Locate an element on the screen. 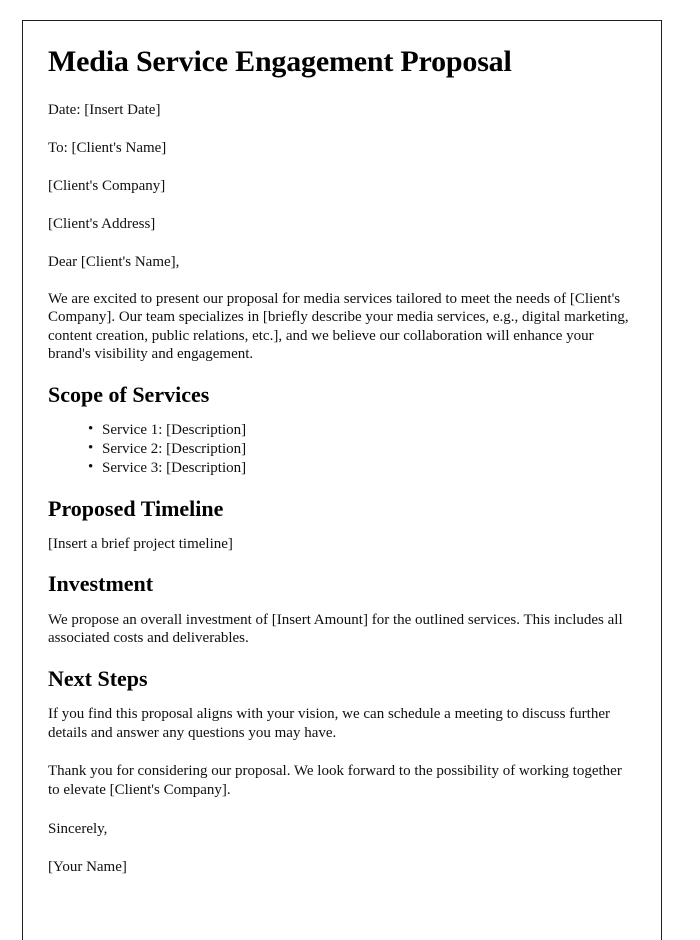 This screenshot has width=700, height=940. page-title: Media Service Engagement Proposal is located at coordinates (280, 61).